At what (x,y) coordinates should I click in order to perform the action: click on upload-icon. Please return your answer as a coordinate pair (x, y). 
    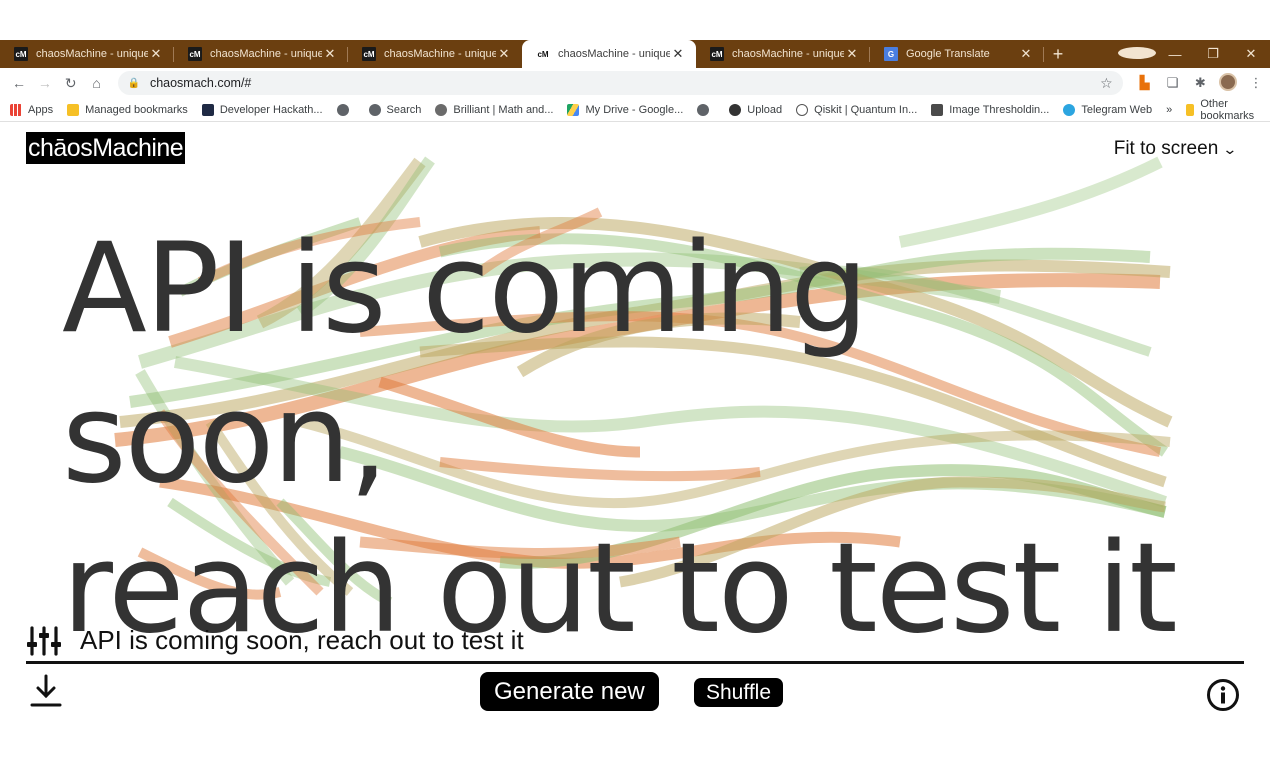
    Looking at the image, I should click on (735, 109).